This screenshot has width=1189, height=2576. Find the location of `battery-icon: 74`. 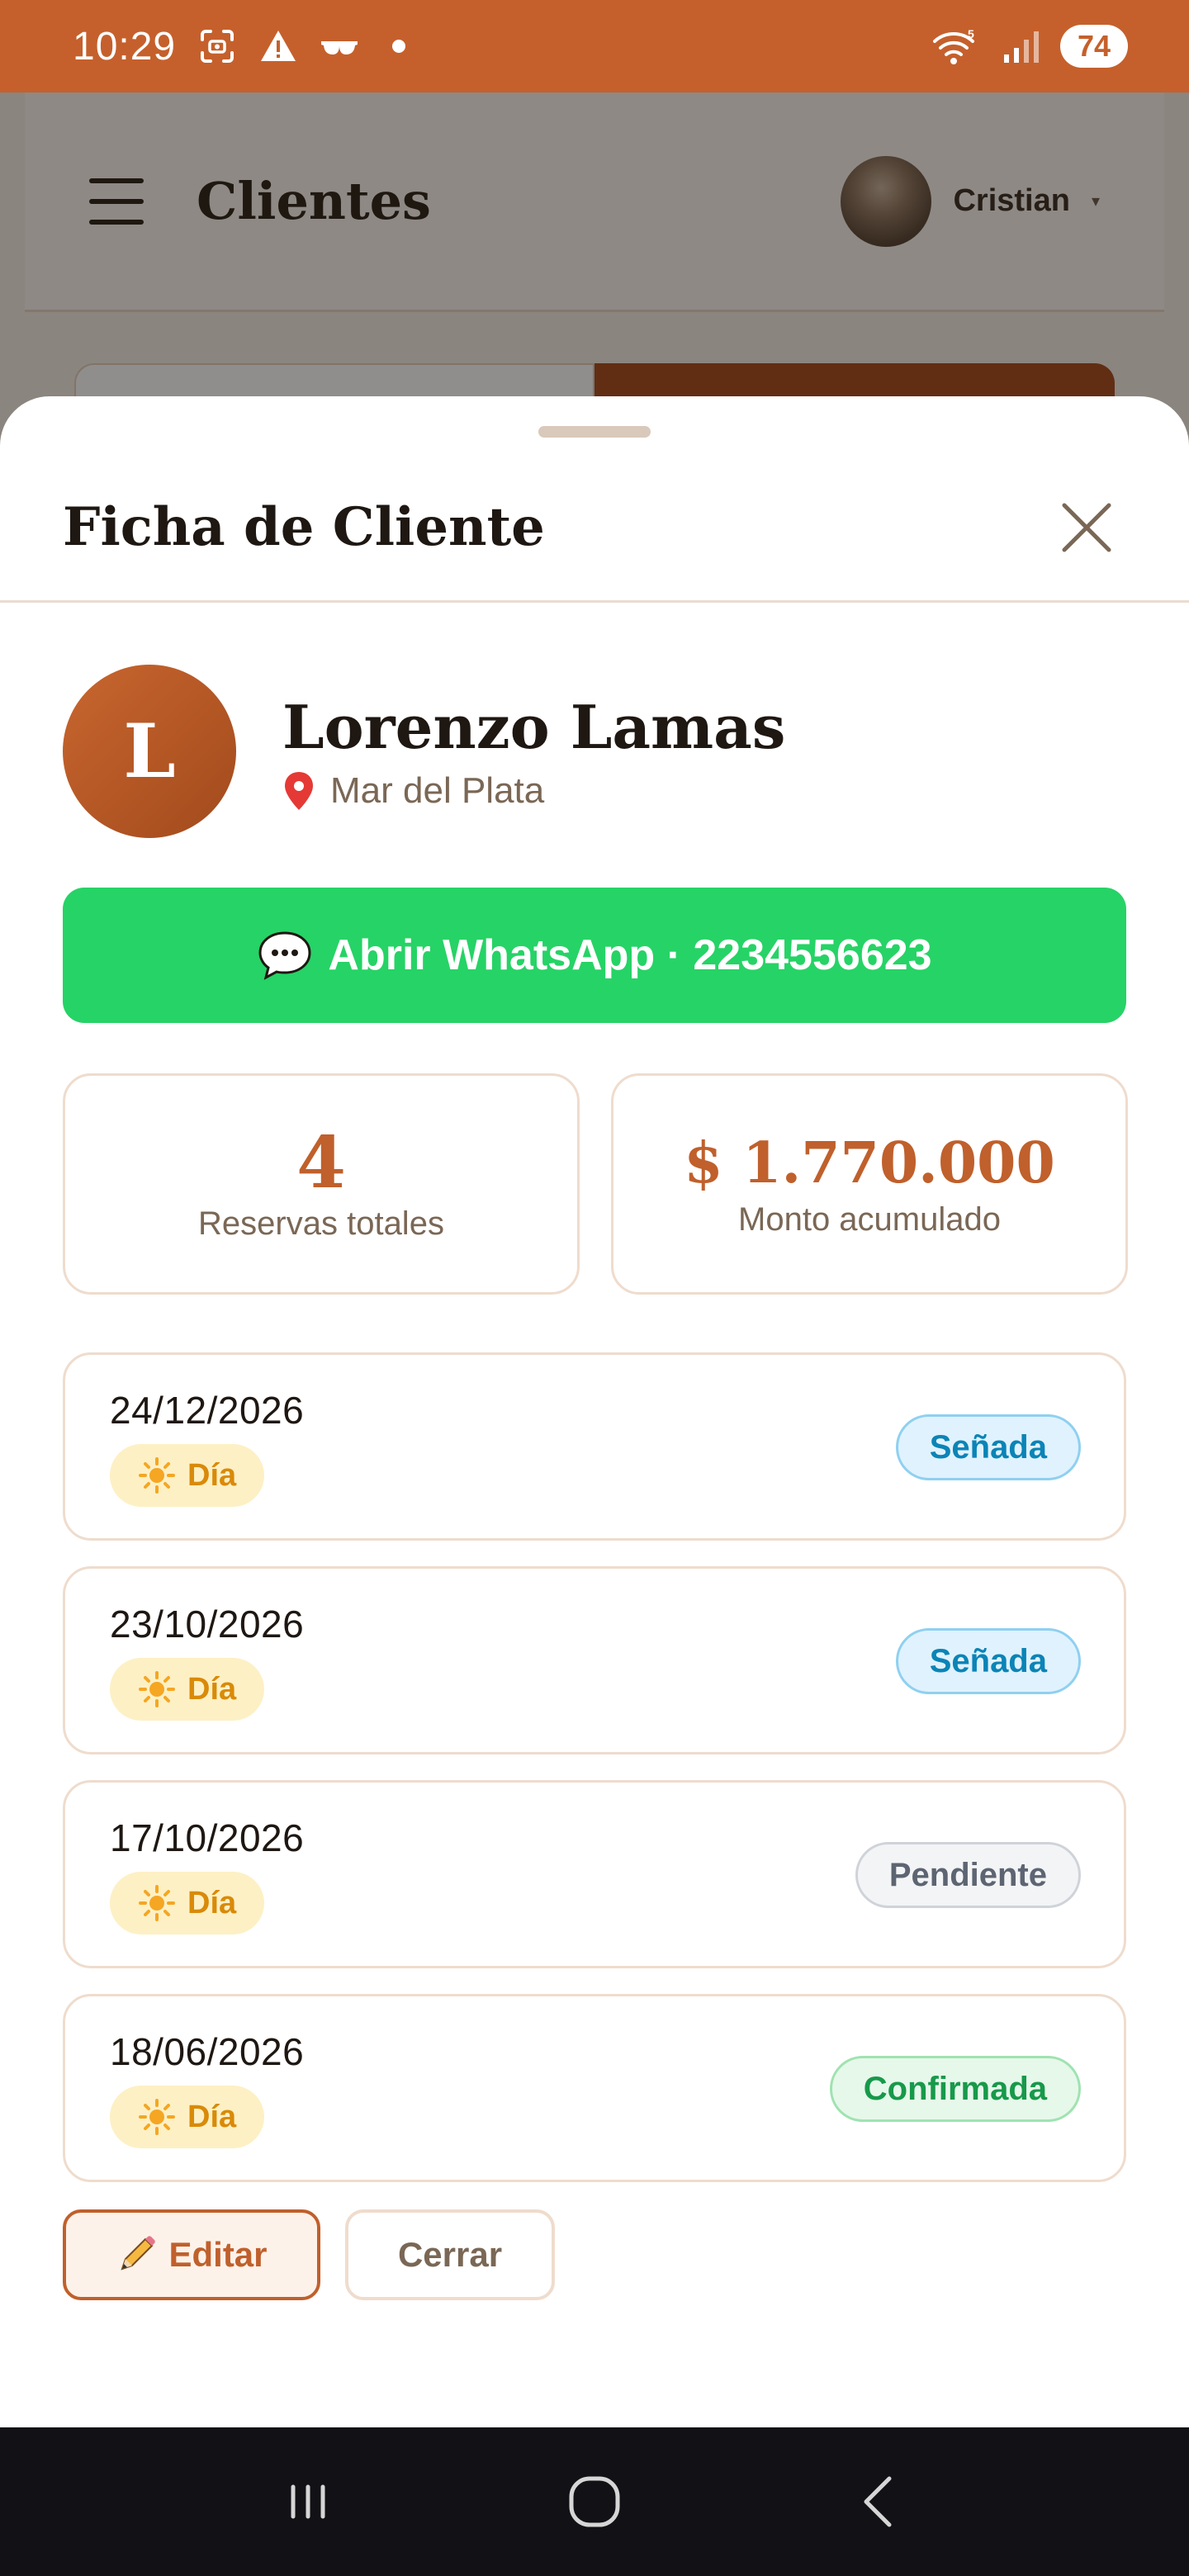

battery-icon: 74 is located at coordinates (1094, 46).